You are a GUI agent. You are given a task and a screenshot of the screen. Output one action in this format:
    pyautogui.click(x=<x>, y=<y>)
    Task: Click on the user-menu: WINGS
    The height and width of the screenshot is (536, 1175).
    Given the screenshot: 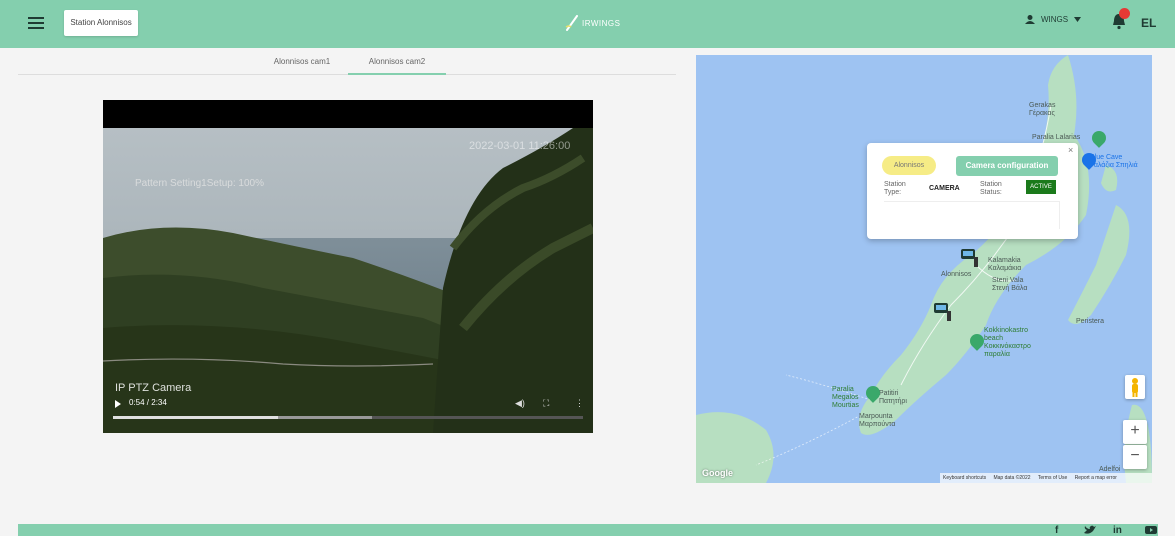 What is the action you would take?
    pyautogui.click(x=1053, y=19)
    